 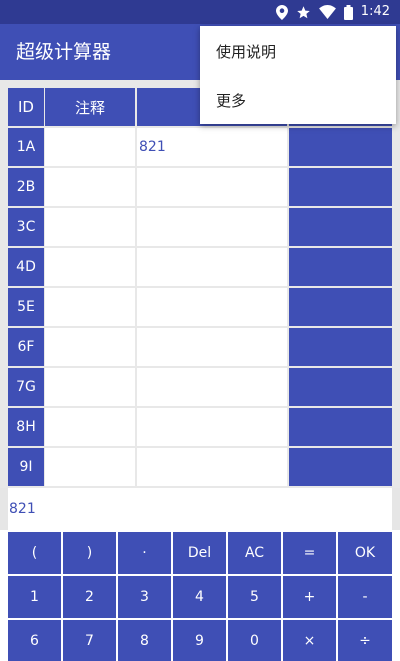 I want to click on key-6: 6, so click(x=34, y=640).